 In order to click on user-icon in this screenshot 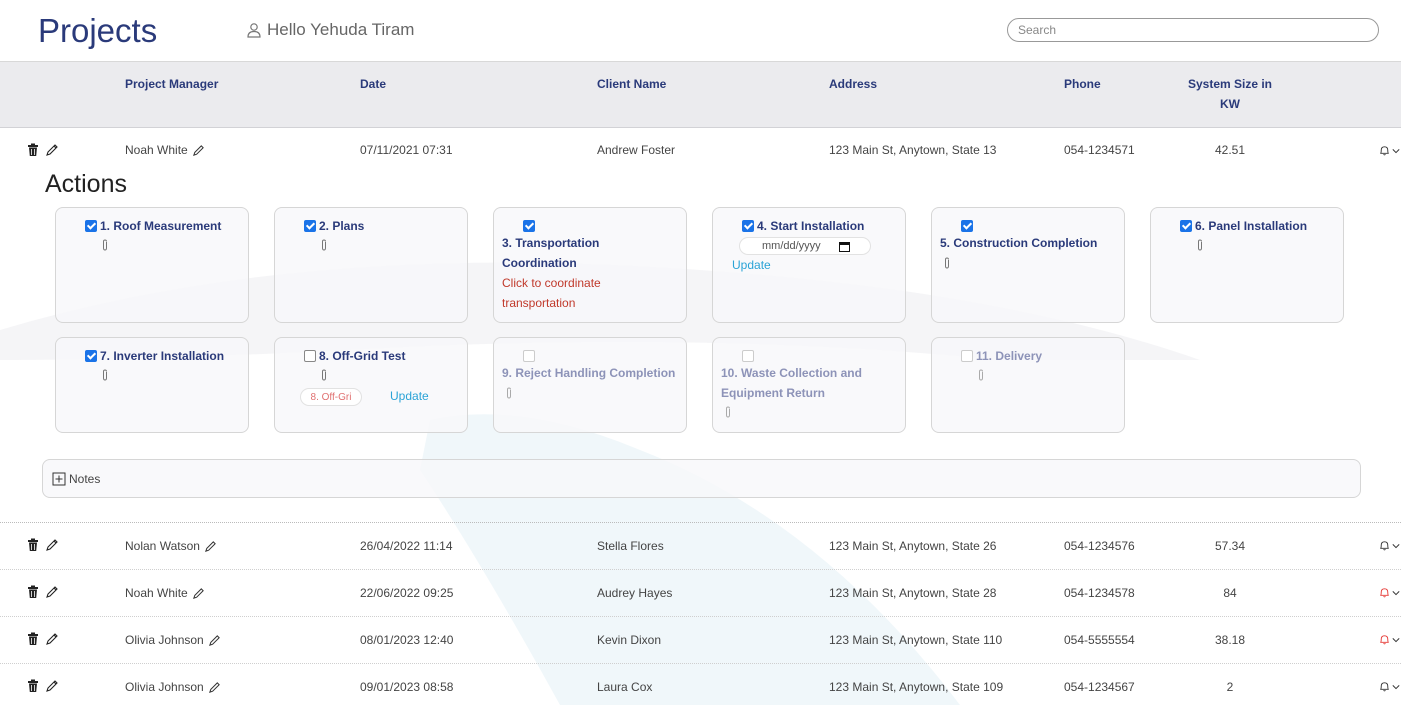, I will do `click(254, 30)`.